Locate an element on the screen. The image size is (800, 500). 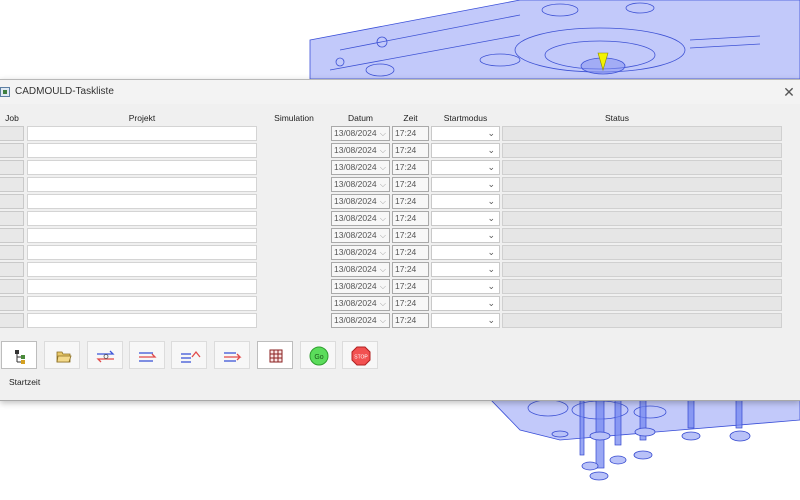
header-simulation: Simulation is located at coordinates (294, 118).